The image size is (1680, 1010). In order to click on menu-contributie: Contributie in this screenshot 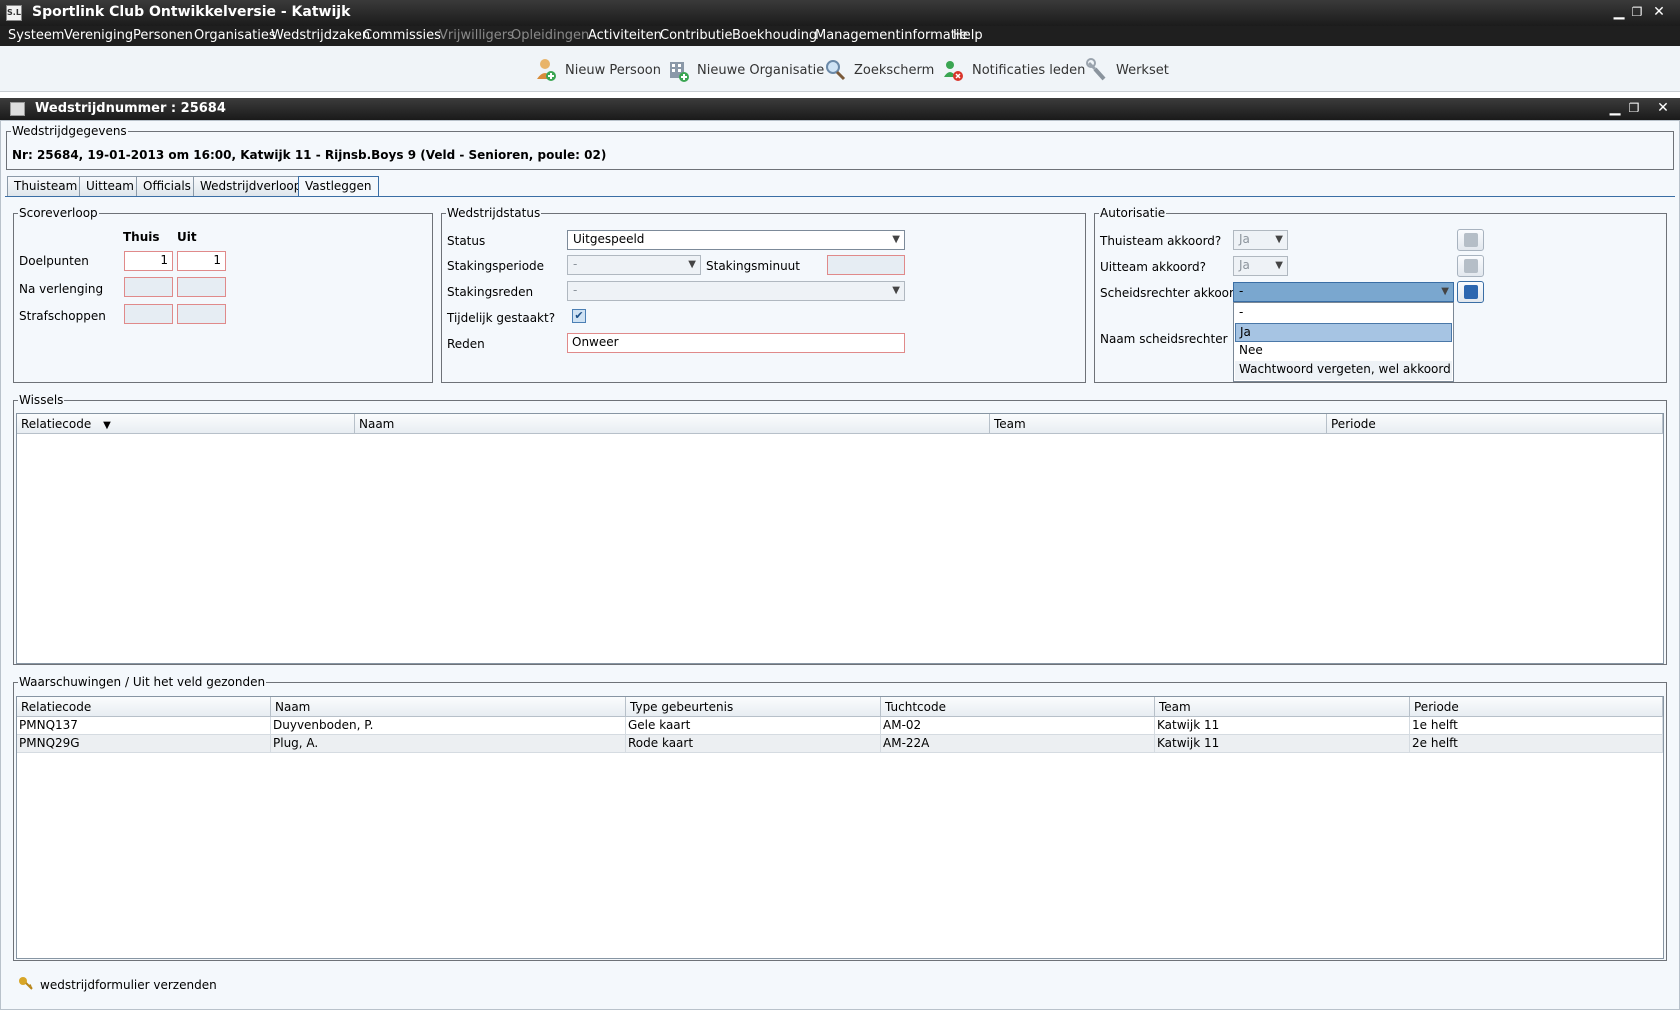, I will do `click(696, 35)`.